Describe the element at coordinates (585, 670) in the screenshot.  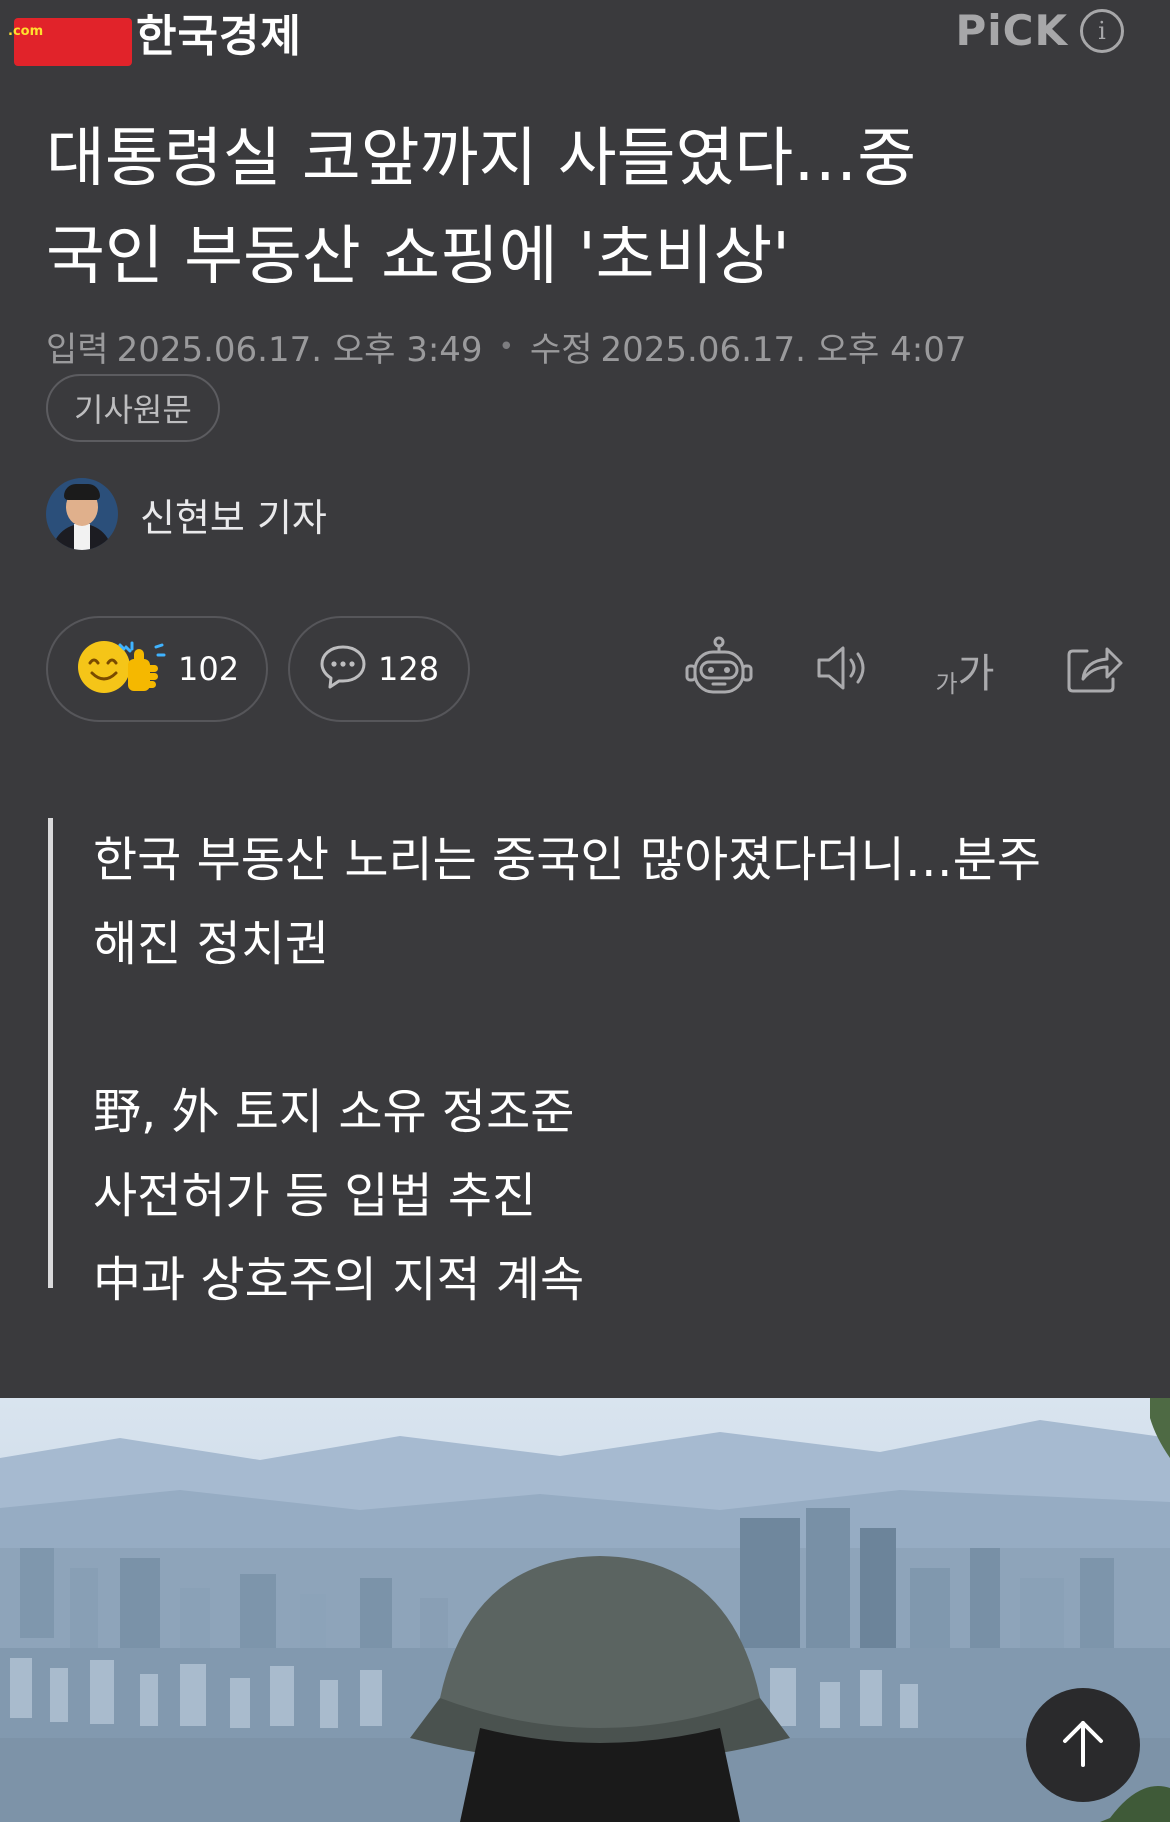
I see `article-actions: 102 128 가 가` at that location.